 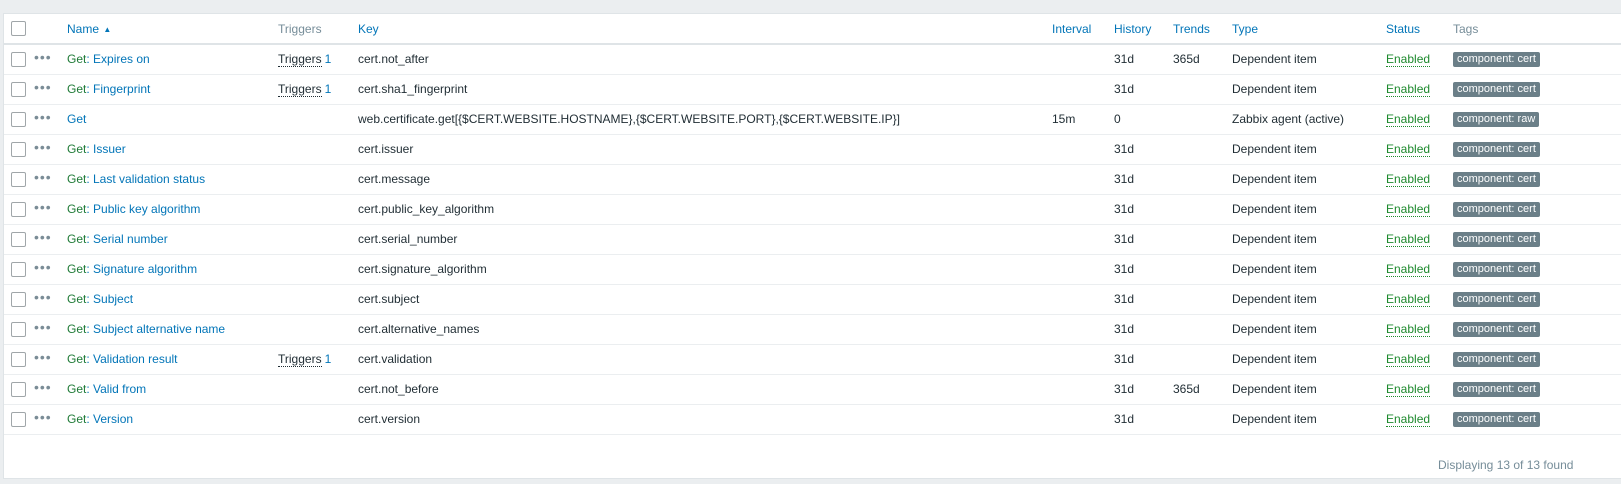 I want to click on item-name-link: : Fingerprint, so click(x=118, y=89).